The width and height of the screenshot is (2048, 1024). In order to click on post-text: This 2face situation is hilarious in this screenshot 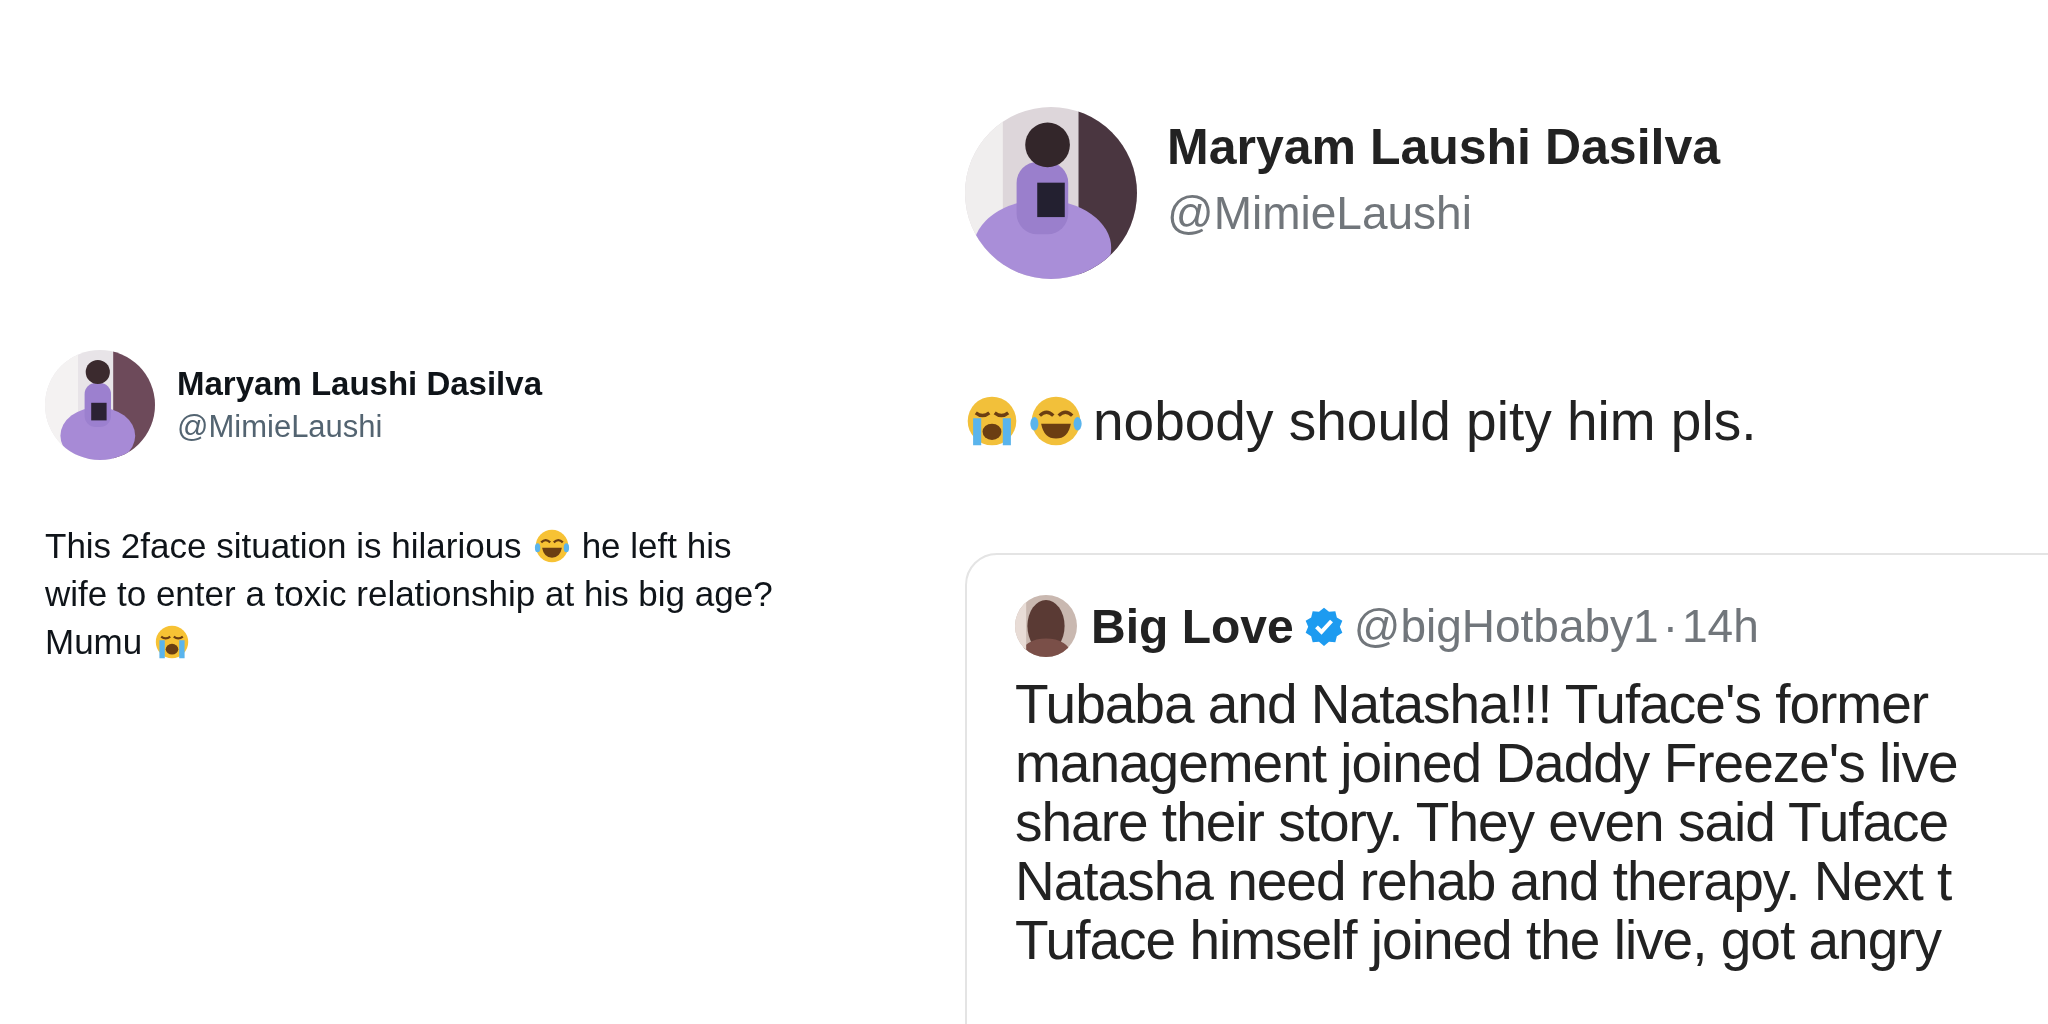, I will do `click(283, 546)`.